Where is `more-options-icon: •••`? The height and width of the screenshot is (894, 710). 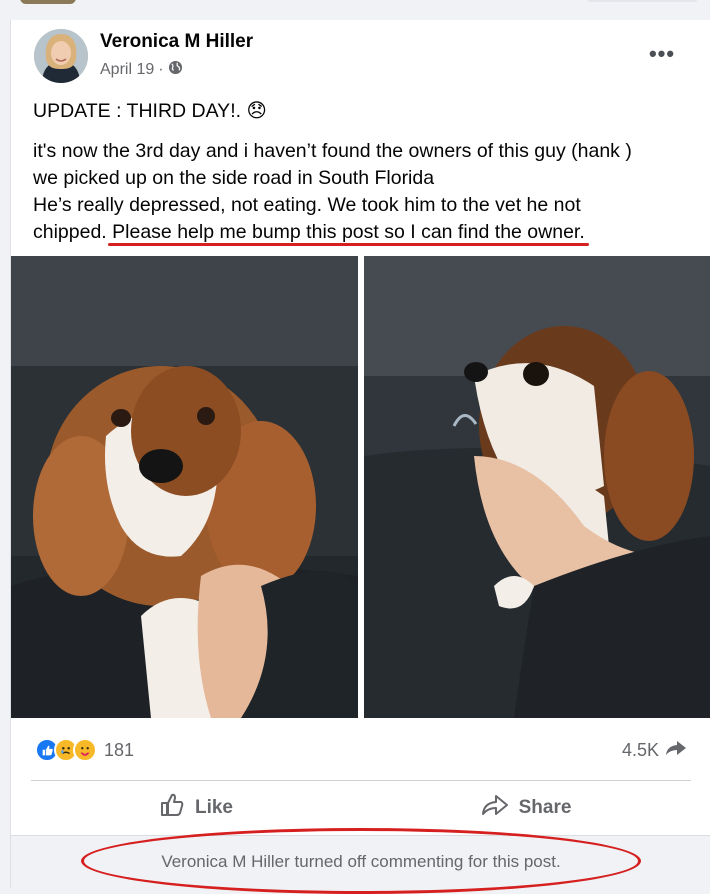 more-options-icon: ••• is located at coordinates (662, 54).